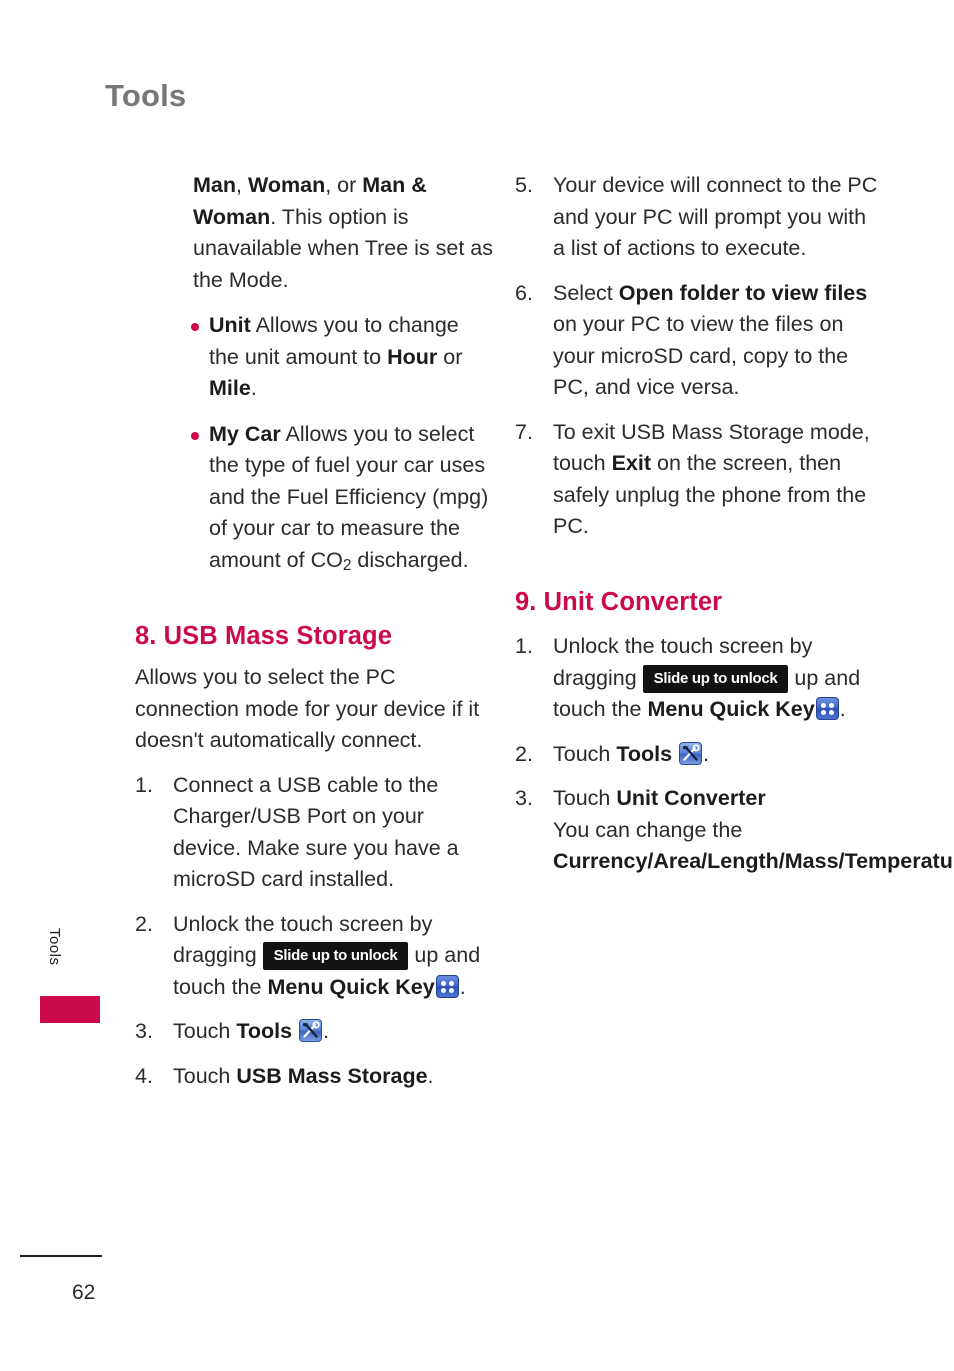 The image size is (954, 1371). I want to click on section-heading-unit-converter: 9. Unit Converter, so click(619, 601).